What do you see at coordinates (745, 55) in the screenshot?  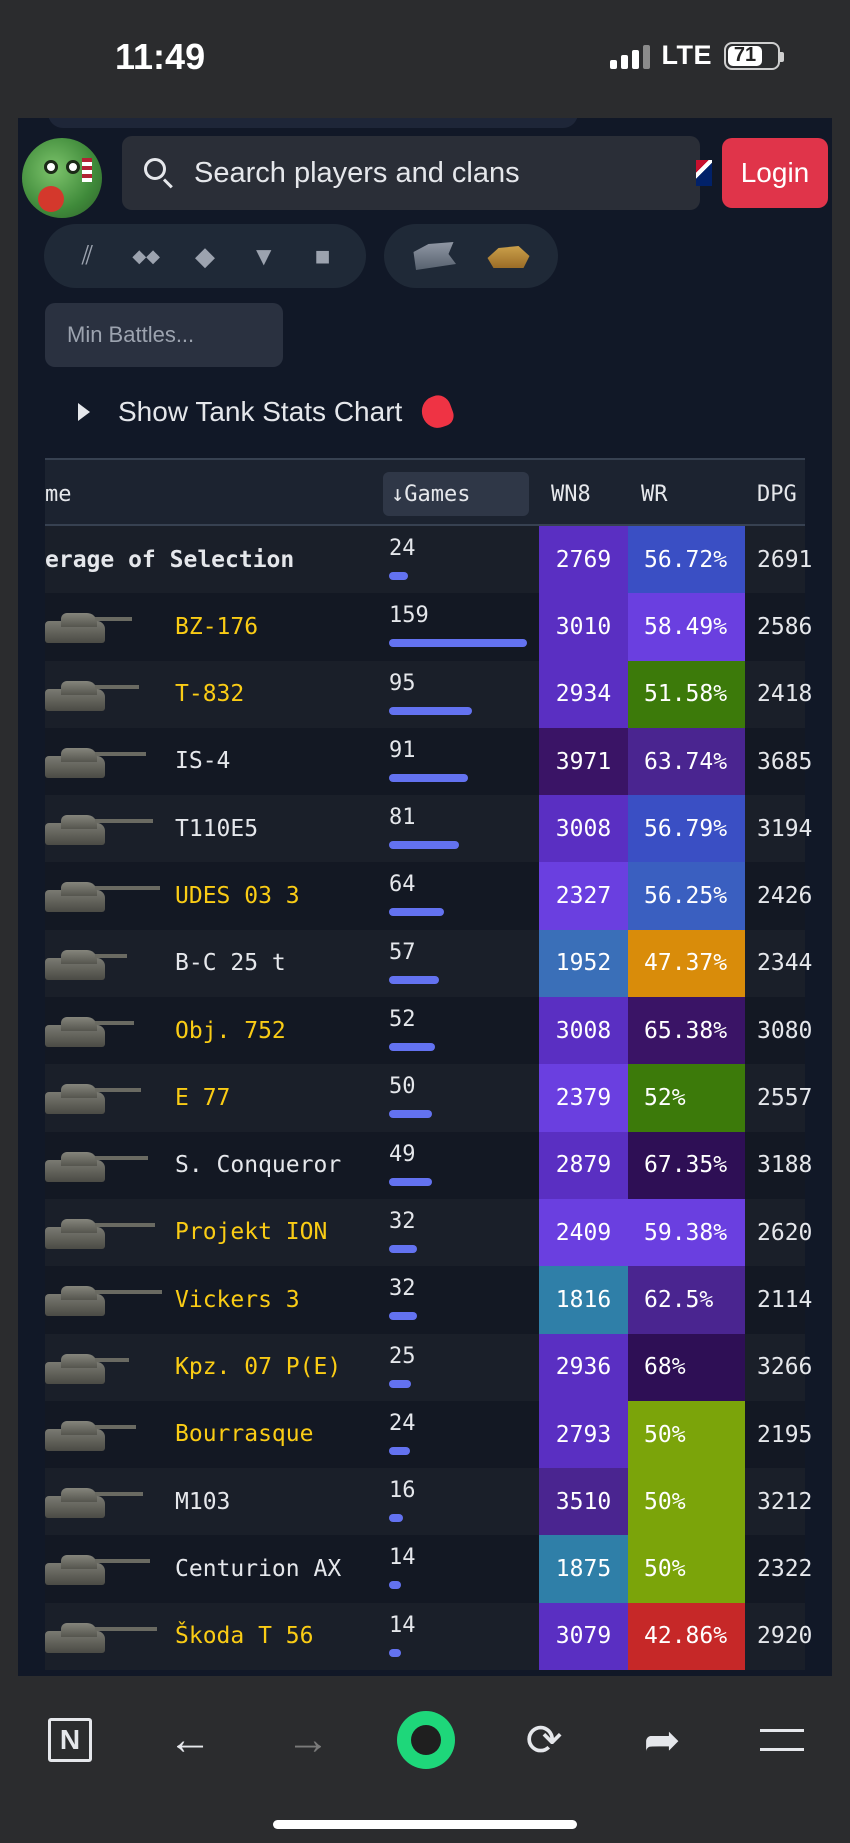 I see `battery-level: 71` at bounding box center [745, 55].